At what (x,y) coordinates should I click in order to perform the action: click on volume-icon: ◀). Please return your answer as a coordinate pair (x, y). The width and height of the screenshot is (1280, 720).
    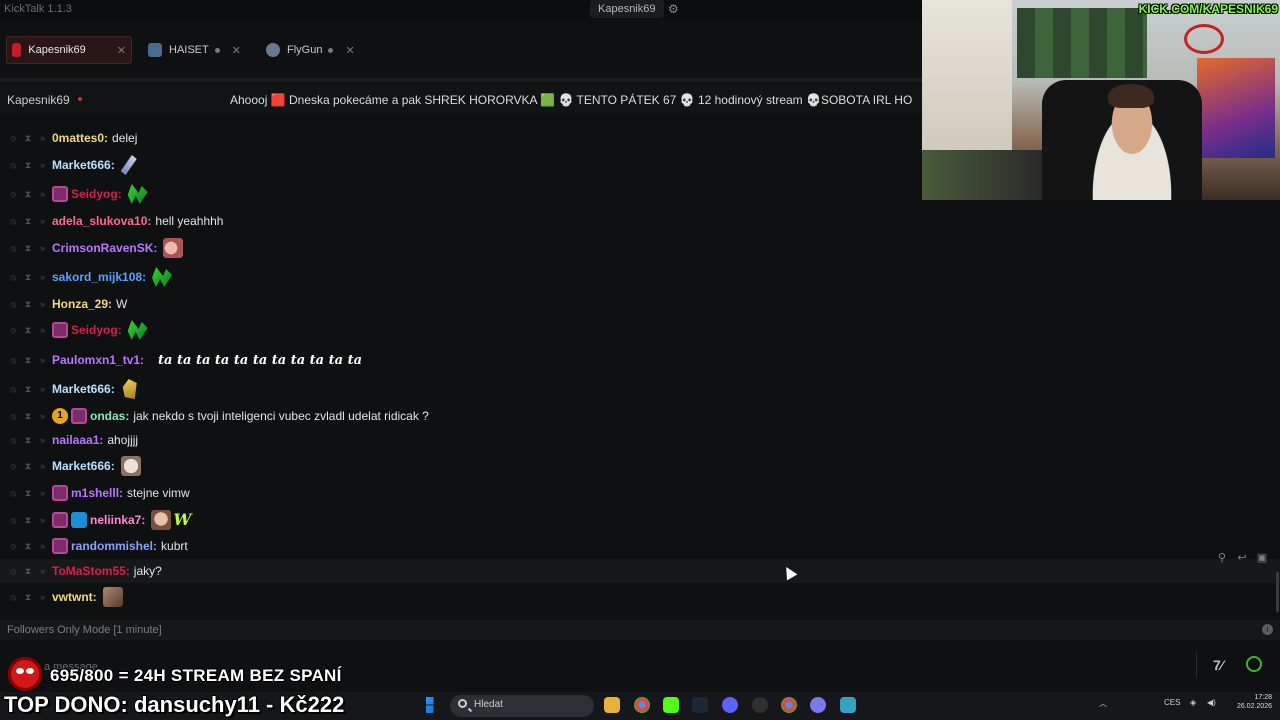
    Looking at the image, I should click on (1211, 702).